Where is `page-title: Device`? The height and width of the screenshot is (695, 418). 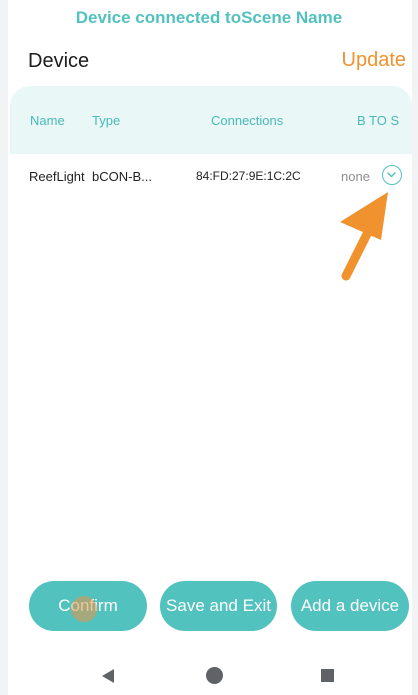 page-title: Device is located at coordinates (59, 61).